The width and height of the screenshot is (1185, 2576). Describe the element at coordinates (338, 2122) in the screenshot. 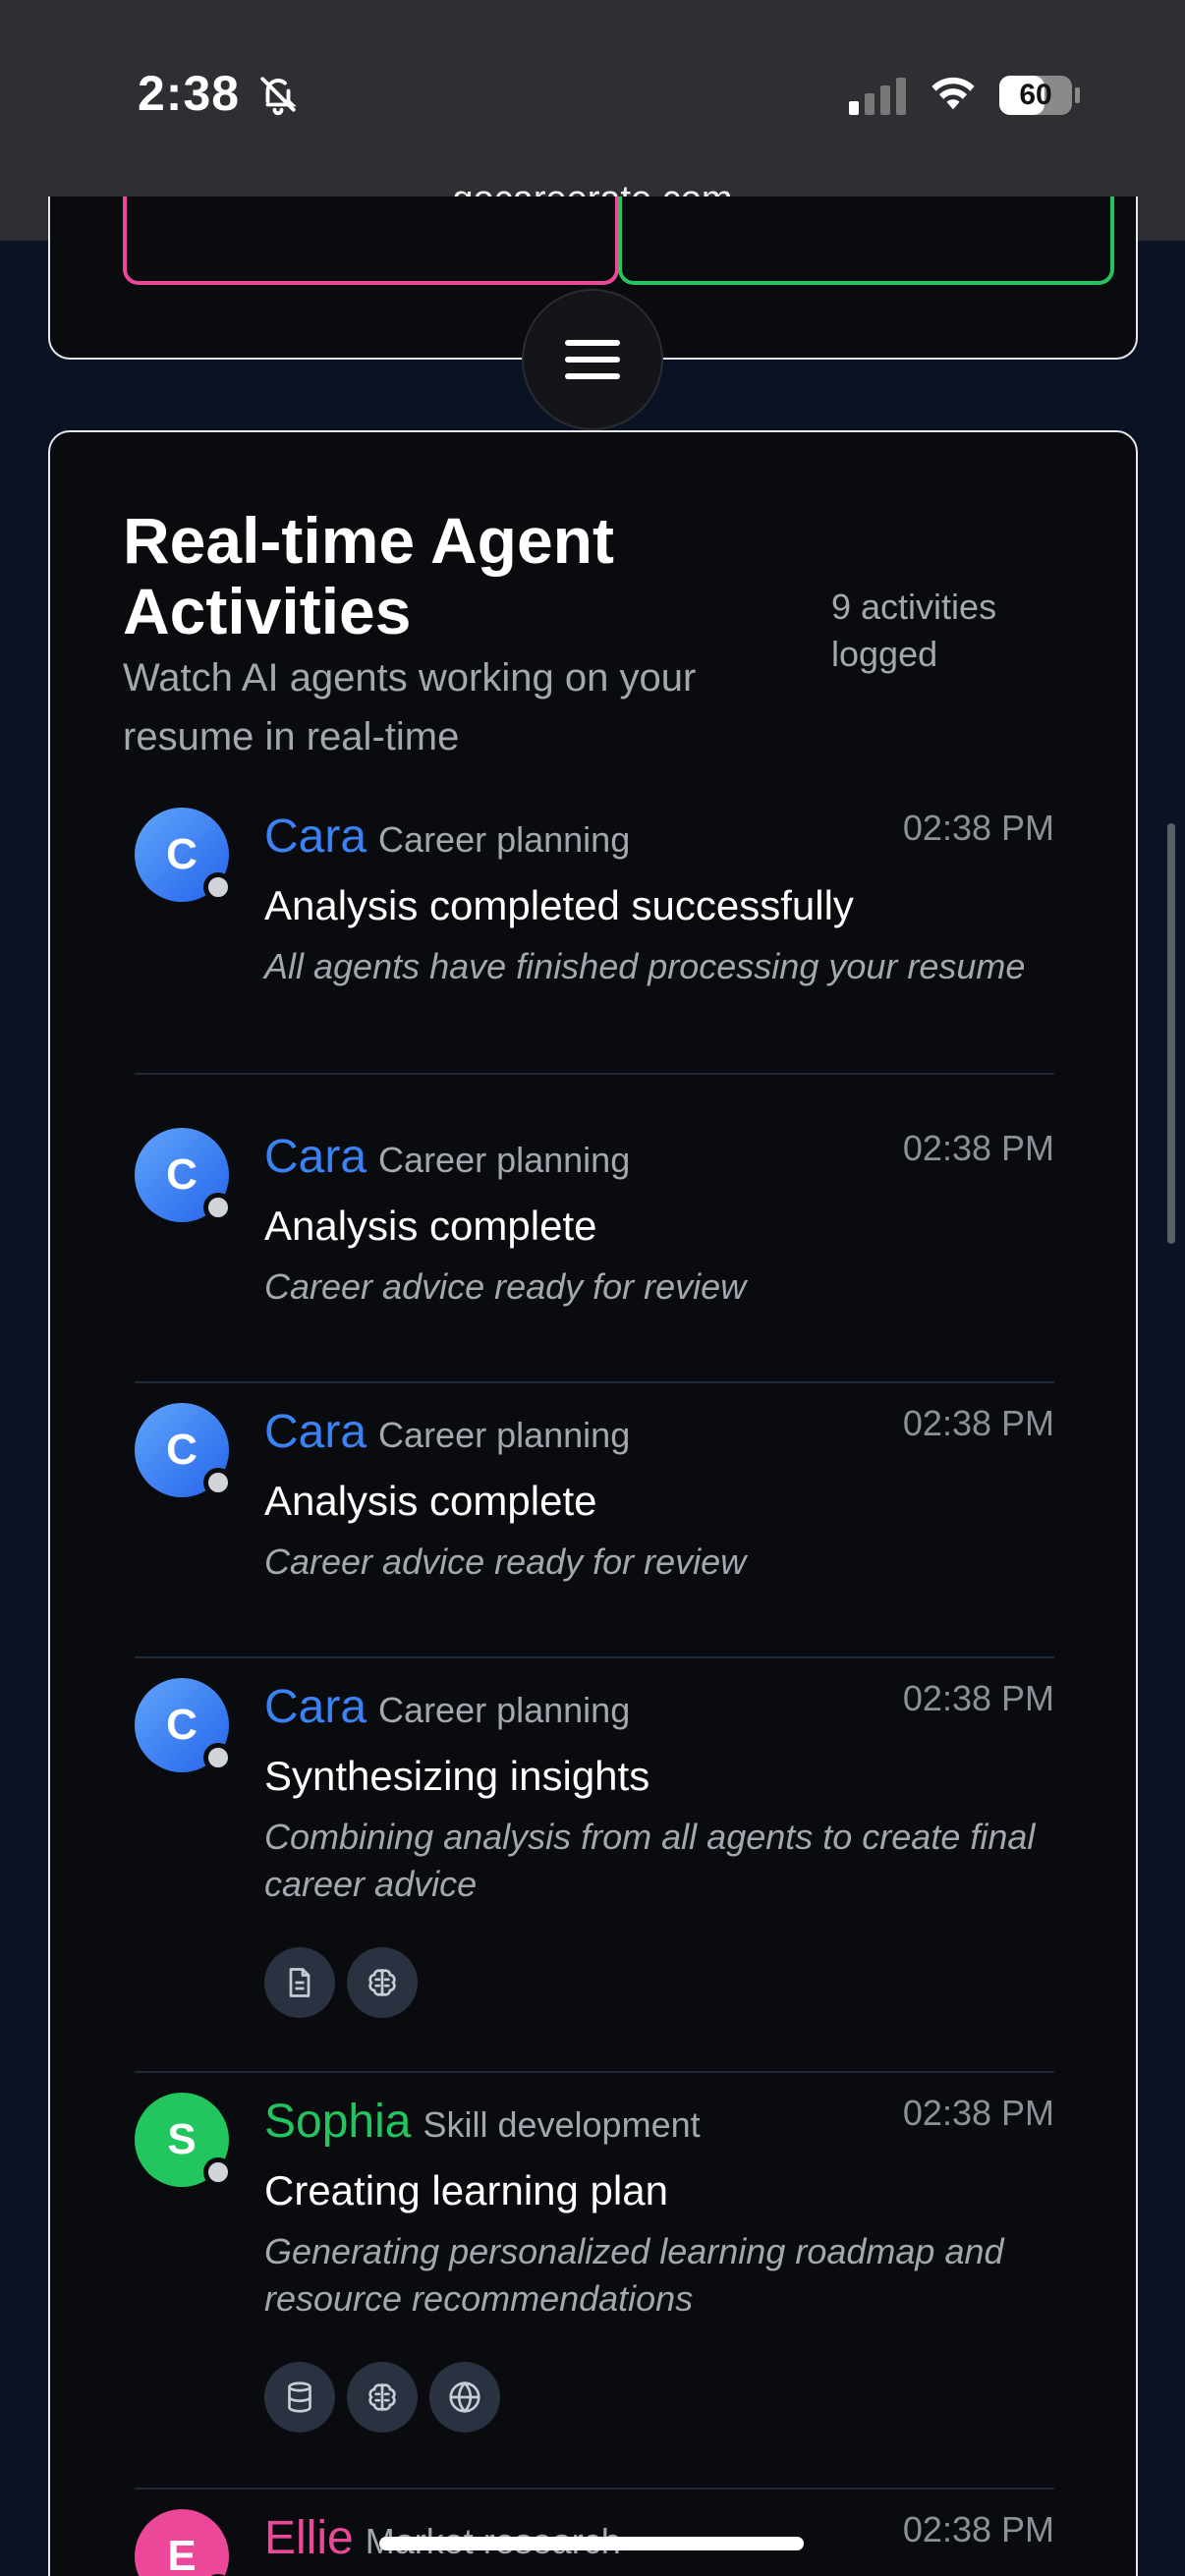

I see `agent-name: Sophia` at that location.